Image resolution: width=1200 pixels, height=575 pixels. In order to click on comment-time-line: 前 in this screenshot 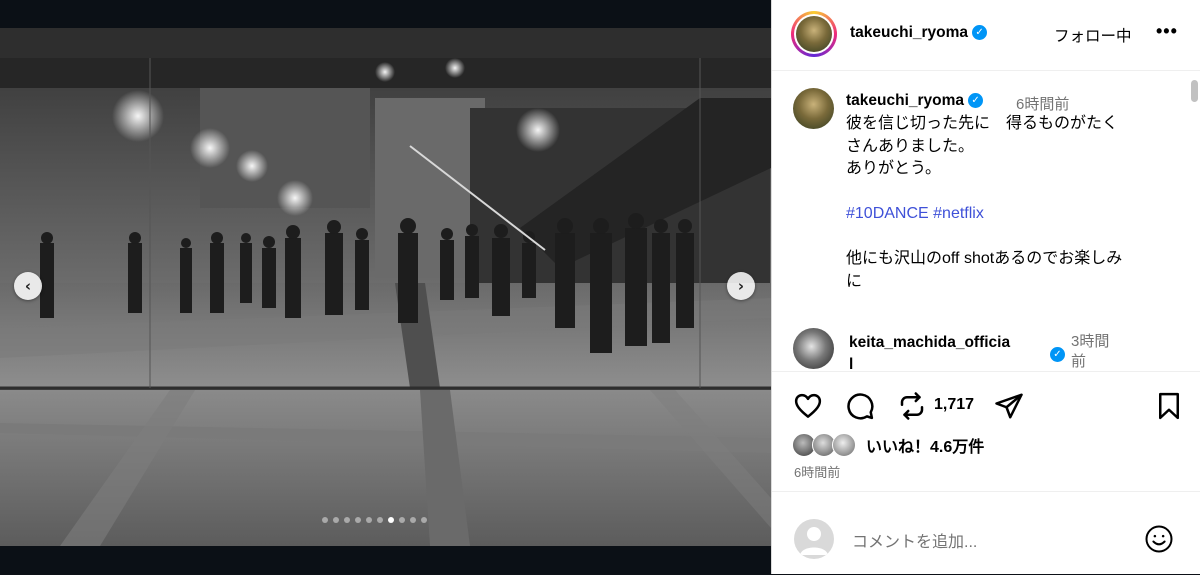, I will do `click(1079, 361)`.